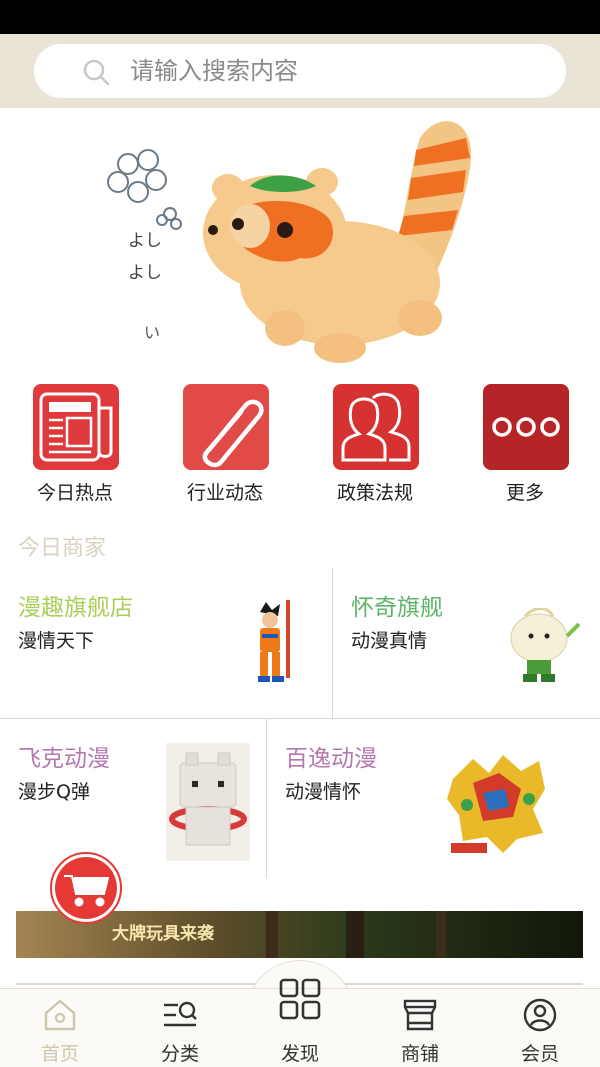  What do you see at coordinates (60, 1015) in the screenshot?
I see `home-icon` at bounding box center [60, 1015].